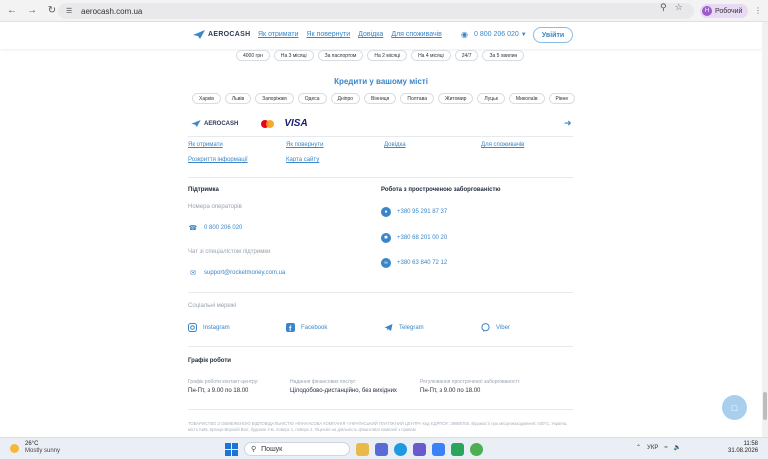 Image resolution: width=768 pixels, height=459 pixels. Describe the element at coordinates (312, 98) in the screenshot. I see `city-chip: Одеса` at that location.